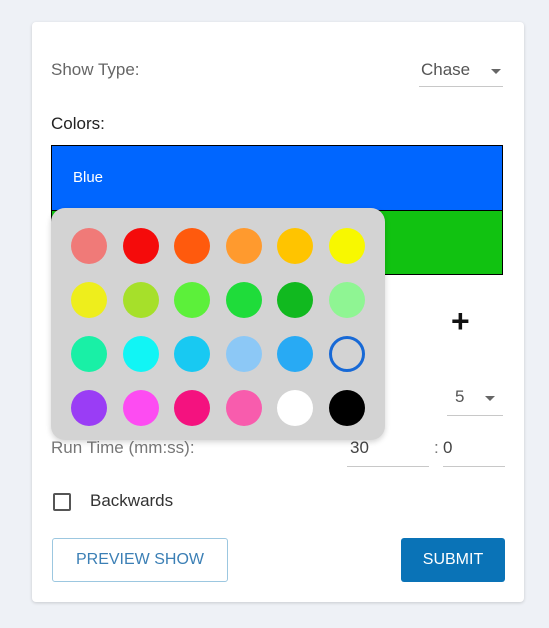 This screenshot has width=549, height=628. What do you see at coordinates (140, 560) in the screenshot?
I see `preview-show-button: PREVIEW SHOW` at bounding box center [140, 560].